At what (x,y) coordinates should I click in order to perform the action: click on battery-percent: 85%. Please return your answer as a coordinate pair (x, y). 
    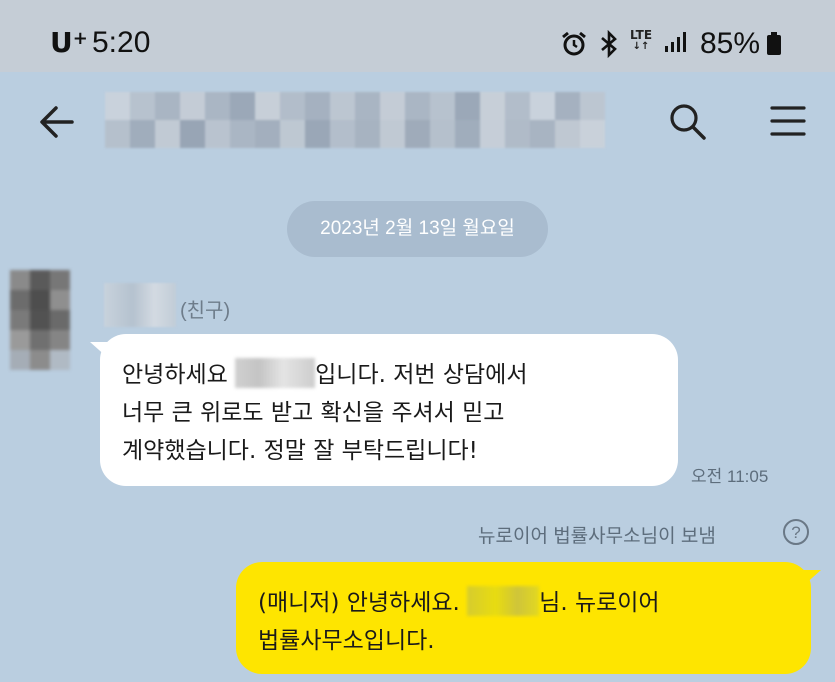
    Looking at the image, I should click on (730, 43).